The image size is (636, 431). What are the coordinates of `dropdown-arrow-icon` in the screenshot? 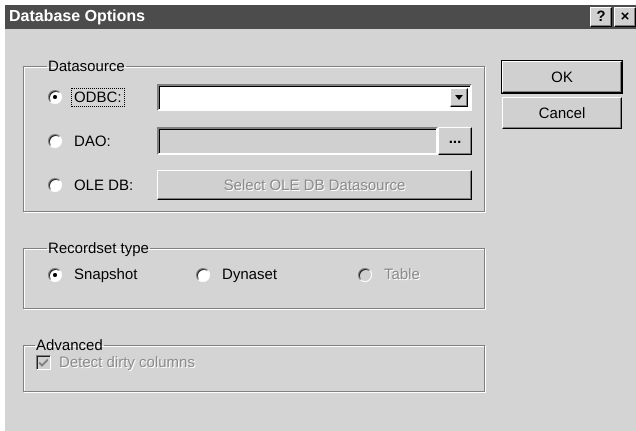 It's located at (459, 97).